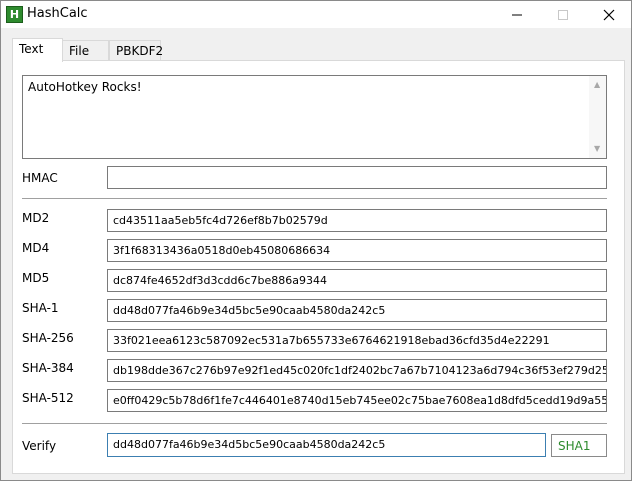 This screenshot has width=632, height=481. I want to click on maximize-icon, so click(563, 14).